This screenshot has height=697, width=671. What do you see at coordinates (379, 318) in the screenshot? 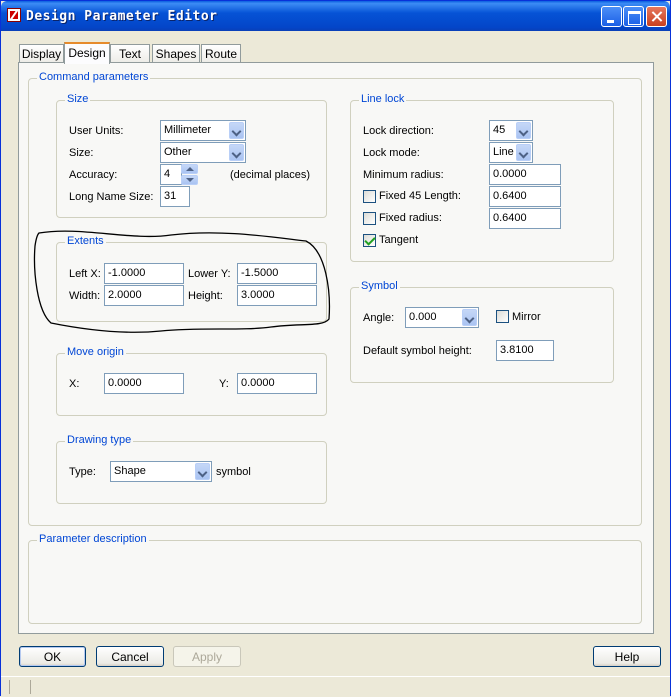
I see `angle-label: Angle:` at bounding box center [379, 318].